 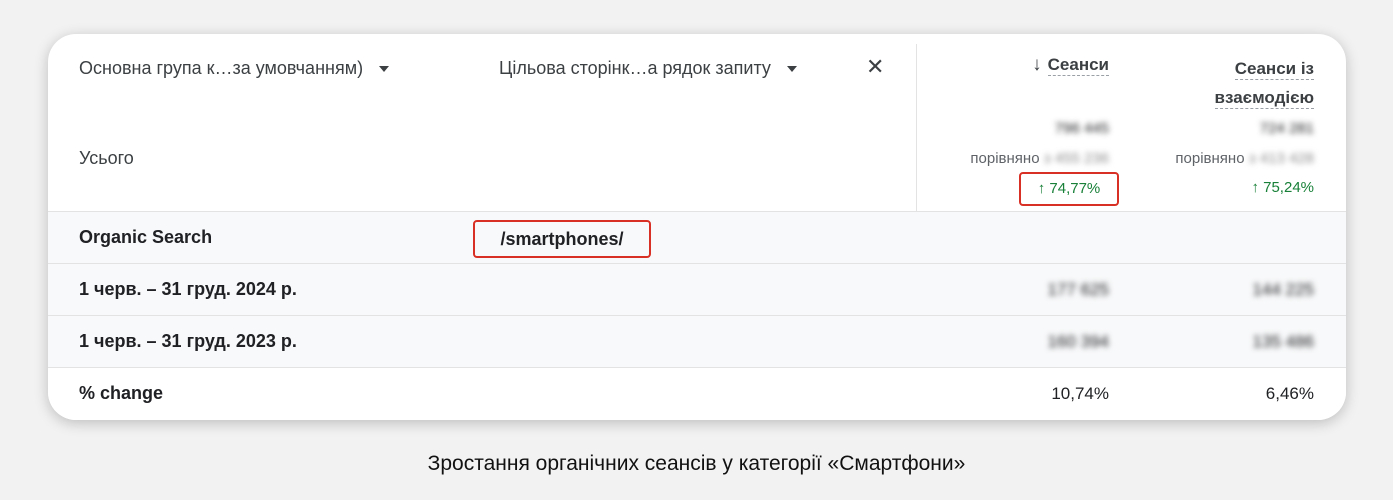 What do you see at coordinates (697, 237) in the screenshot?
I see `table-row: Organic Search /smartphones/` at bounding box center [697, 237].